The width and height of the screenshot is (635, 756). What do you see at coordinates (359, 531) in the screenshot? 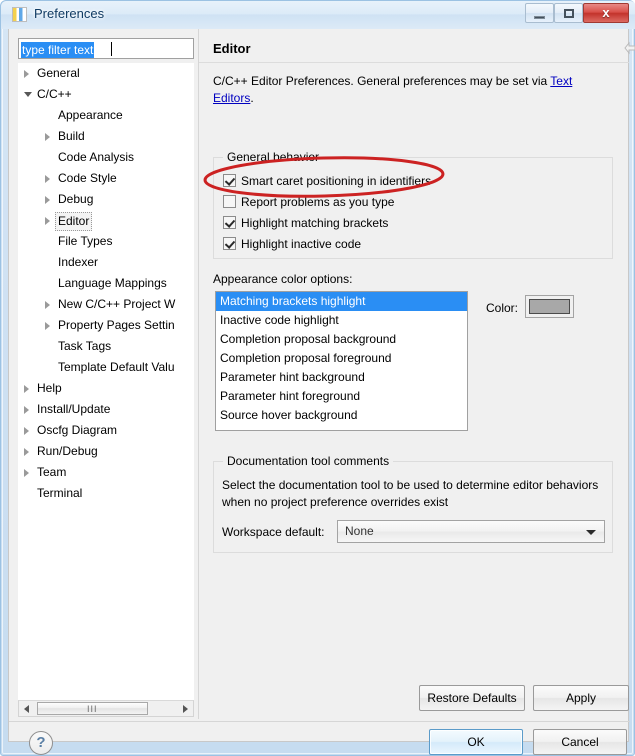
I see `workspace-default-value: None` at bounding box center [359, 531].